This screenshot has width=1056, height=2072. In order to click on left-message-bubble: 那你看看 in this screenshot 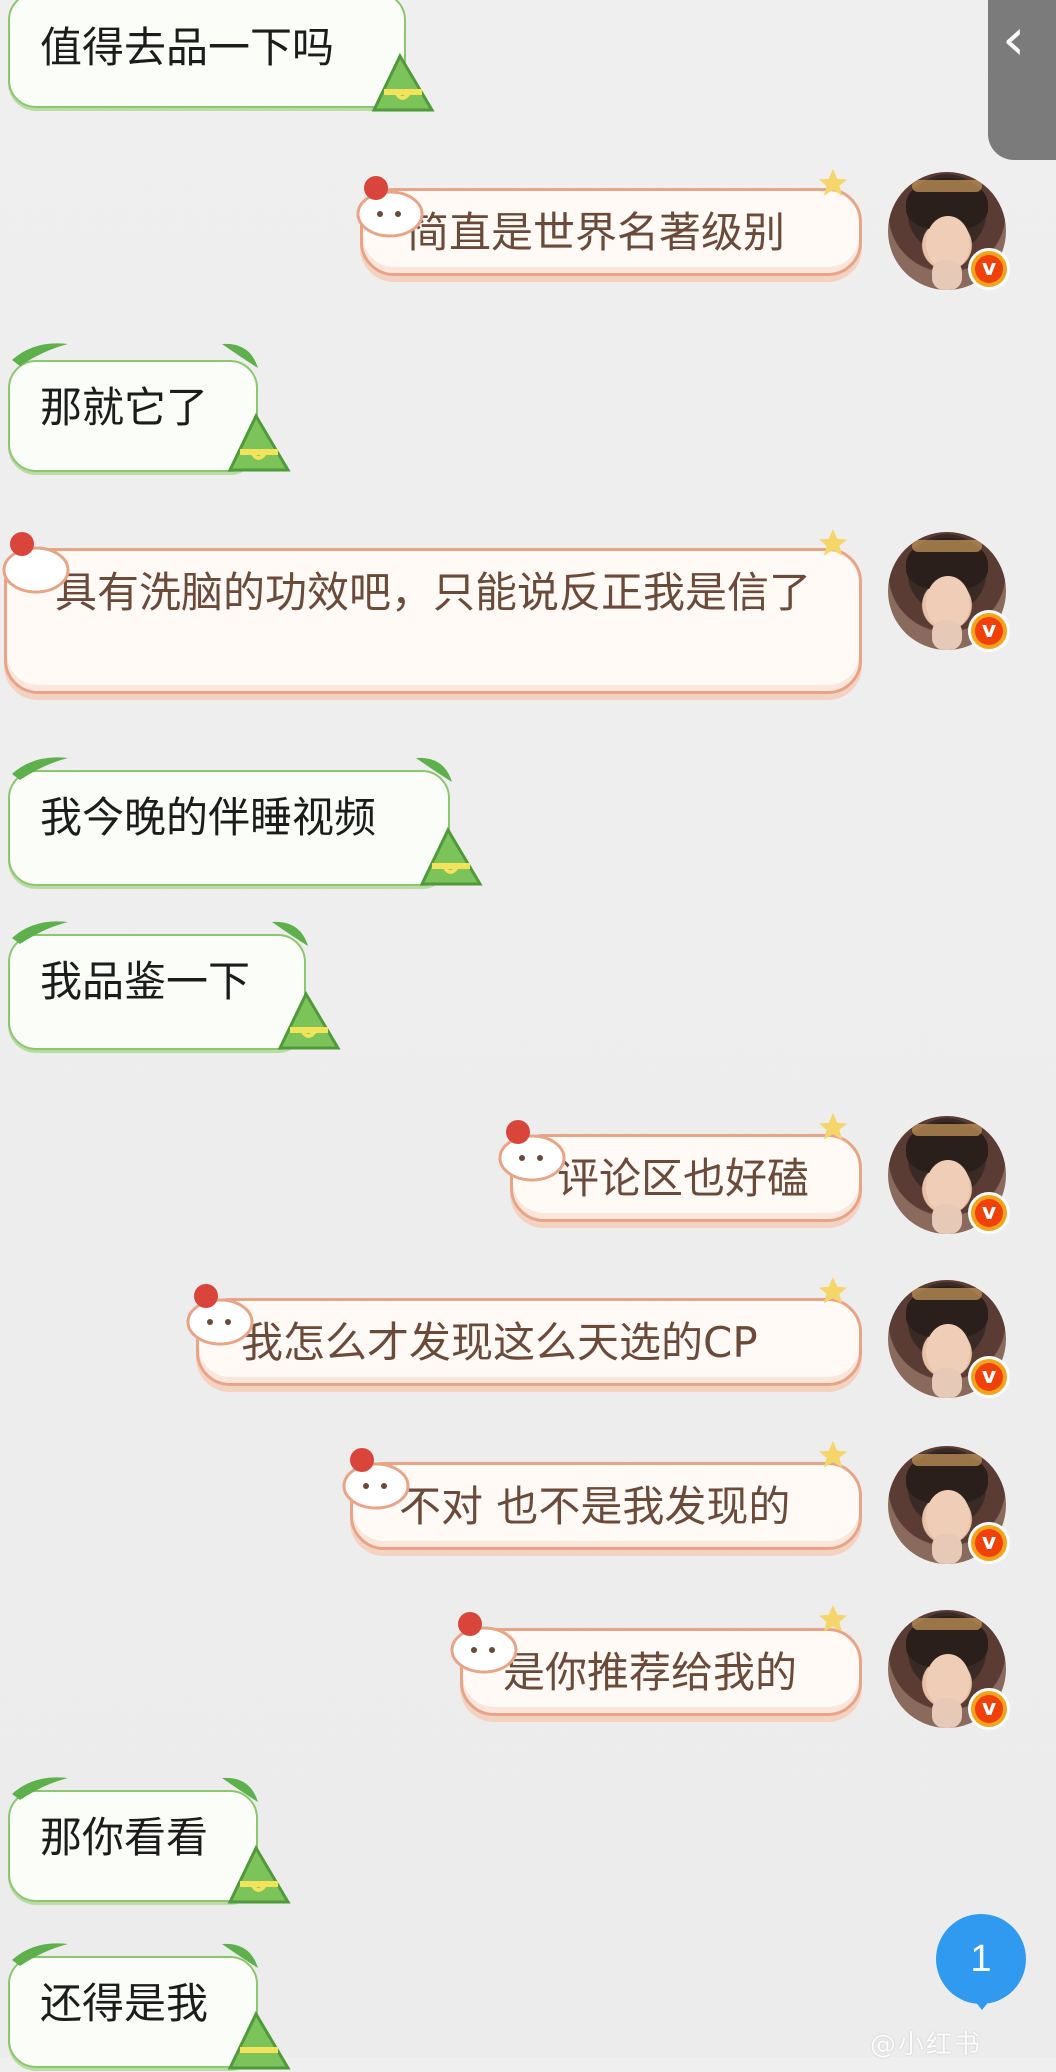, I will do `click(133, 1846)`.